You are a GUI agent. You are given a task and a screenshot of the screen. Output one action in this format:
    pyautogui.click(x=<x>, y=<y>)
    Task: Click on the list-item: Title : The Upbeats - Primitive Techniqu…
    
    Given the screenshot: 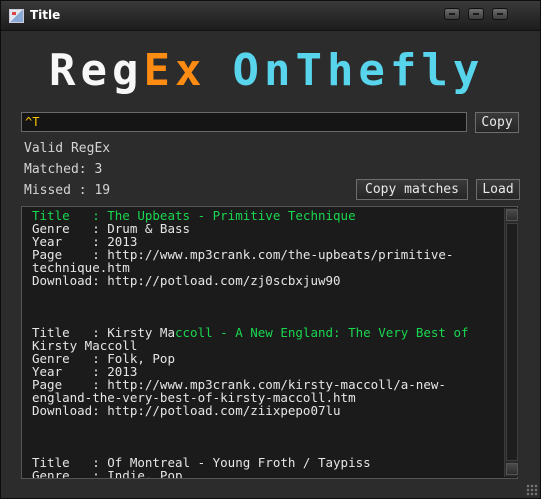 What is the action you would take?
    pyautogui.click(x=242, y=248)
    